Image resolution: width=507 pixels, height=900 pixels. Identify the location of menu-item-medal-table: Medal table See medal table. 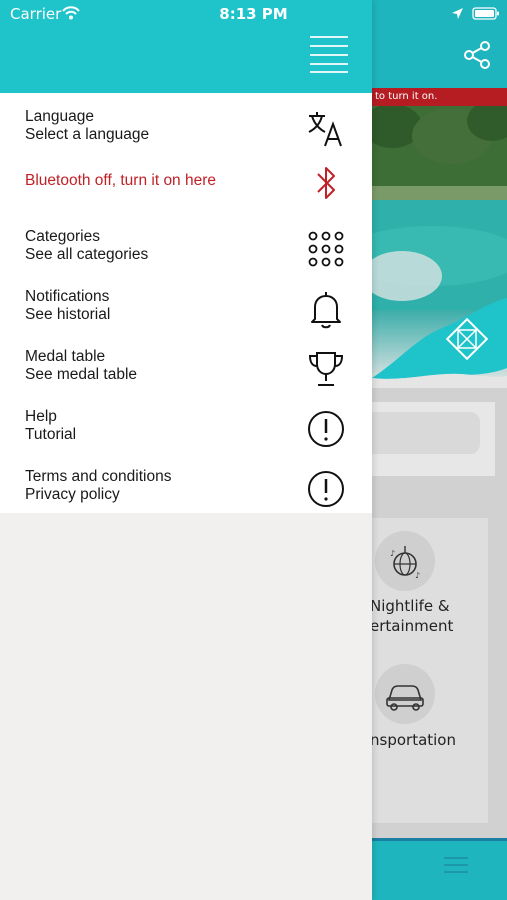
(186, 368).